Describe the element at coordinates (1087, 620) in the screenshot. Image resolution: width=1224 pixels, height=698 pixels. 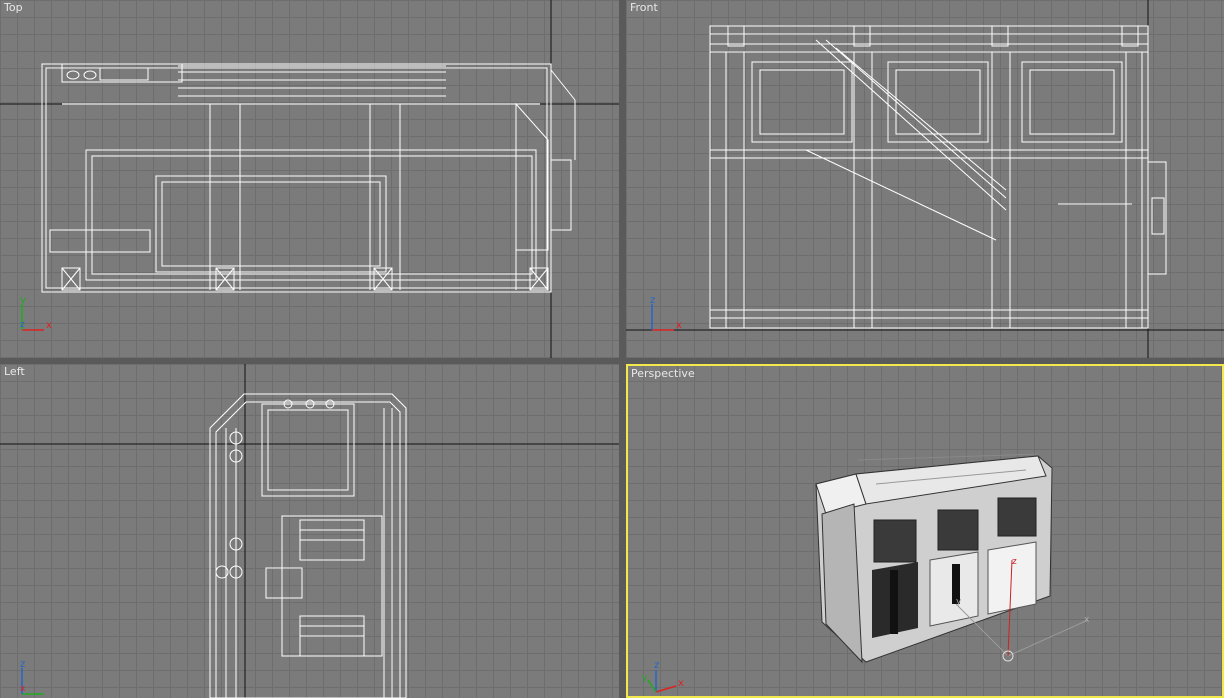
I see `gizmo-x-label: x` at that location.